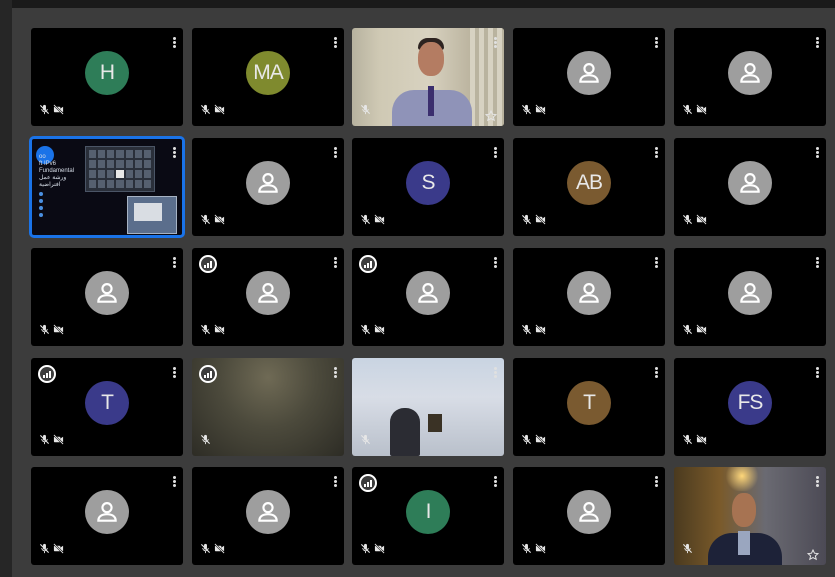 This screenshot has height=577, width=835. Describe the element at coordinates (57, 171) in the screenshot. I see `slide-title-line: Fundamental` at that location.